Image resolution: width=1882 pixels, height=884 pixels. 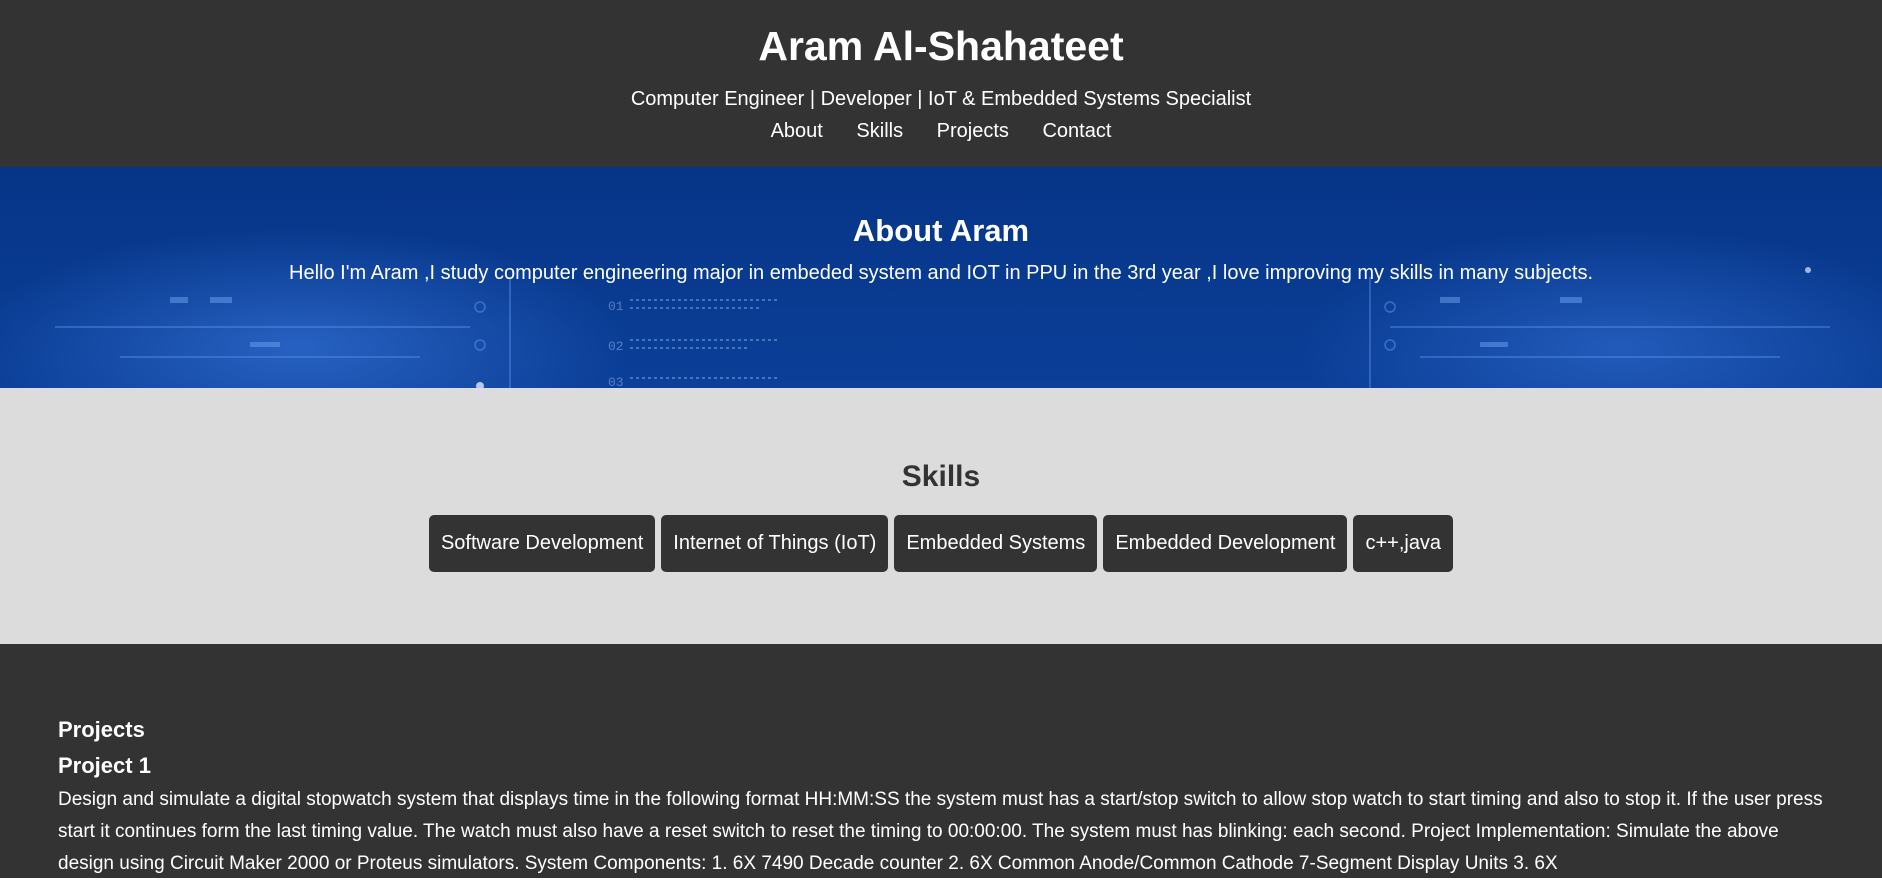 What do you see at coordinates (104, 765) in the screenshot?
I see `project-title: Project 1` at bounding box center [104, 765].